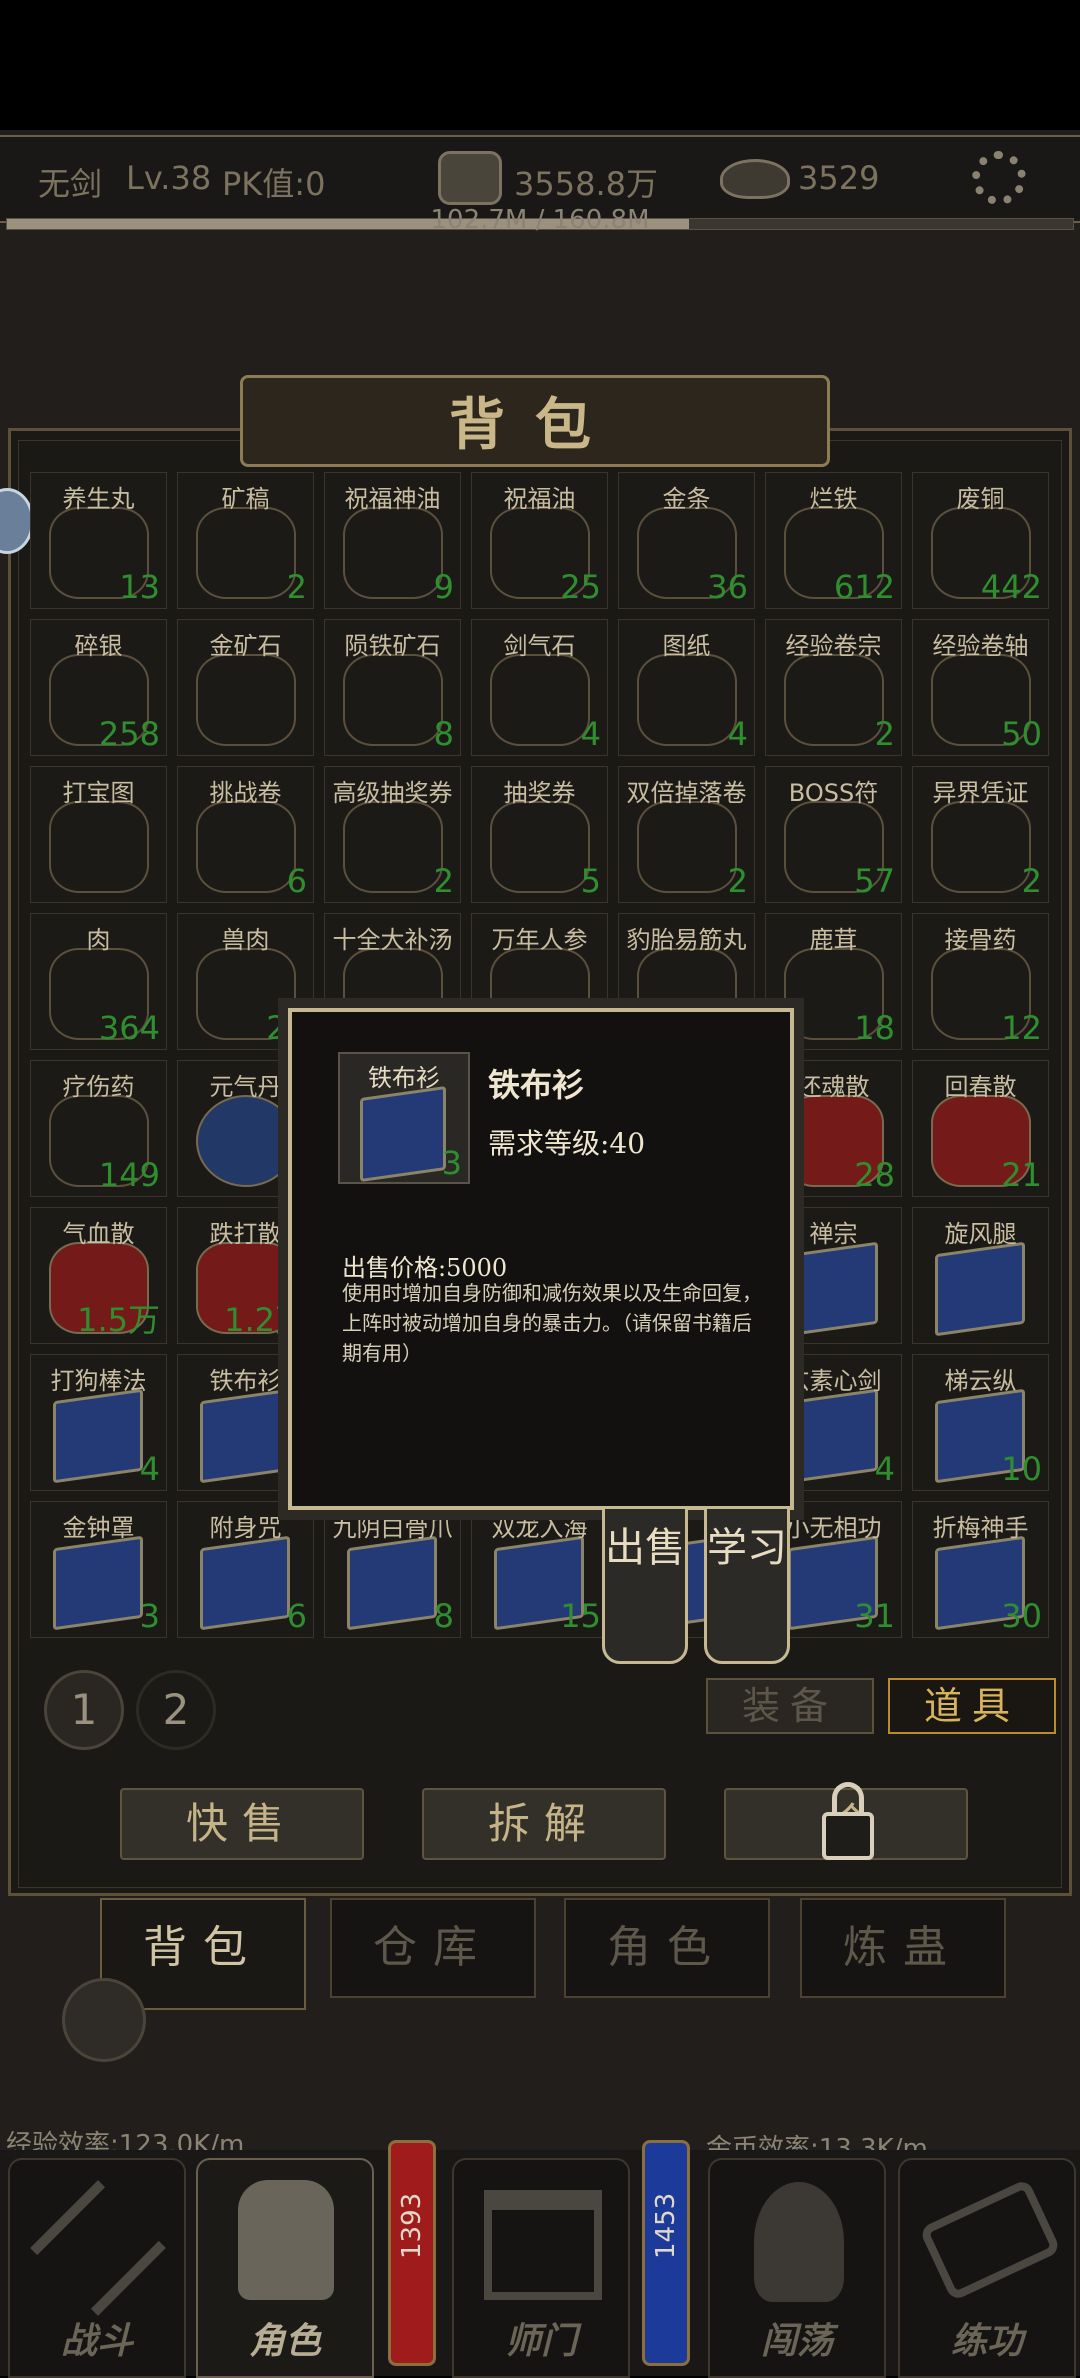 The image size is (1080, 2378). Describe the element at coordinates (980, 1234) in the screenshot. I see `item-name: 旋风腿` at that location.